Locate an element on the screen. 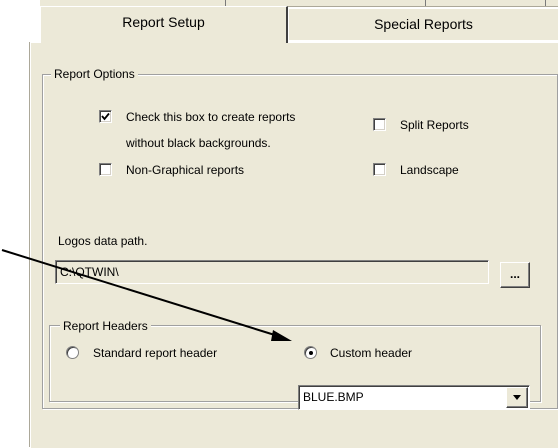  annotation-arrow-icon is located at coordinates (146, 295).